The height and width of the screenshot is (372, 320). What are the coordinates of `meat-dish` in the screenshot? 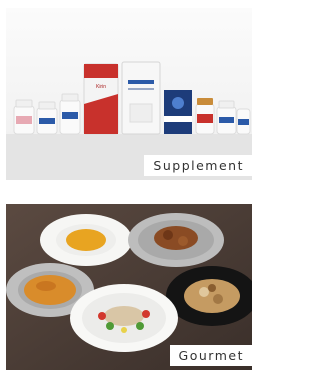 It's located at (176, 240).